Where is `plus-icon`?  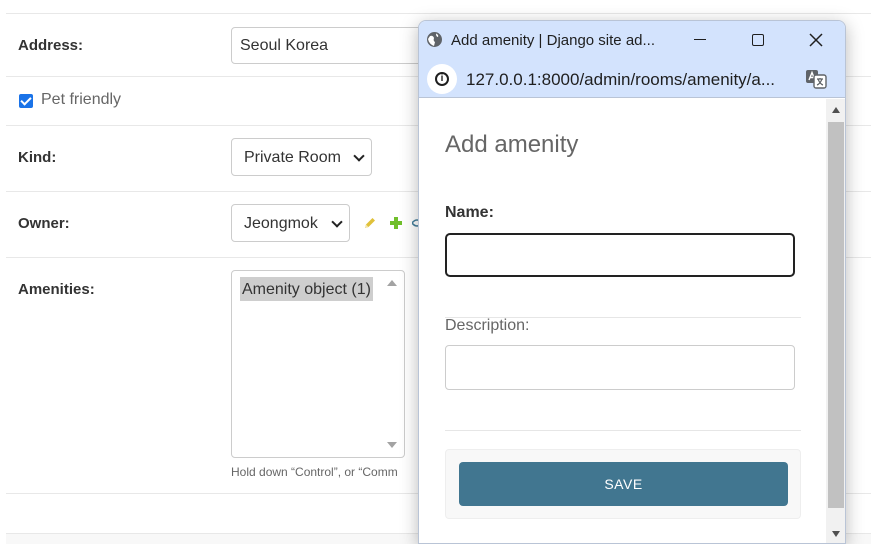
plus-icon is located at coordinates (396, 223).